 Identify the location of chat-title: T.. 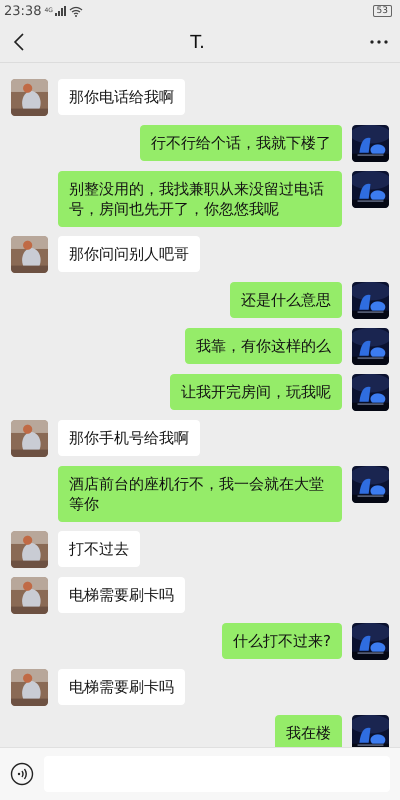
(197, 42).